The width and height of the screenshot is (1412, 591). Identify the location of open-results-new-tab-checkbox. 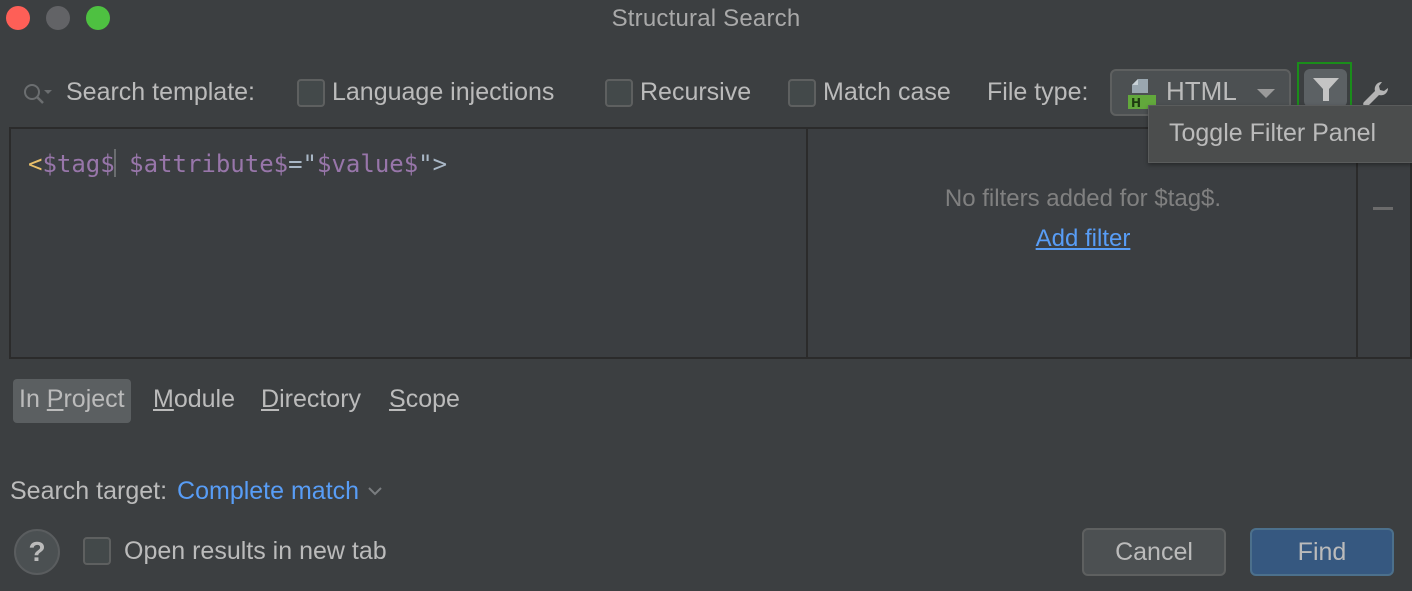
(97, 551).